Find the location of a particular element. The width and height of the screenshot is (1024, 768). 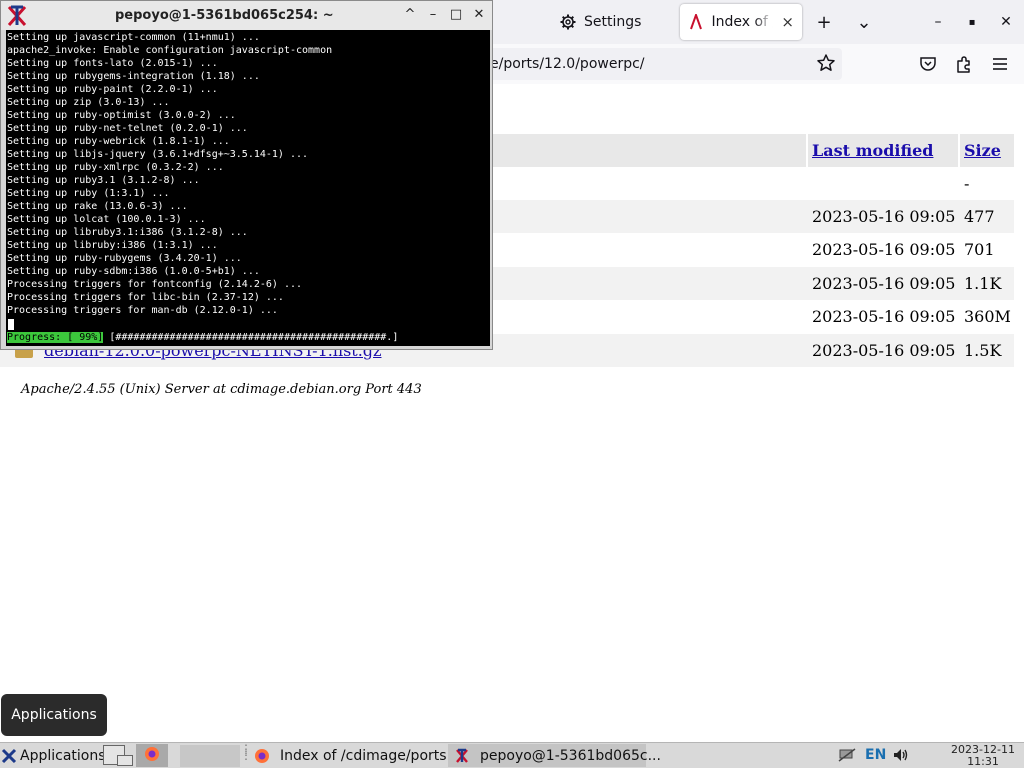

volume-icon is located at coordinates (901, 757).